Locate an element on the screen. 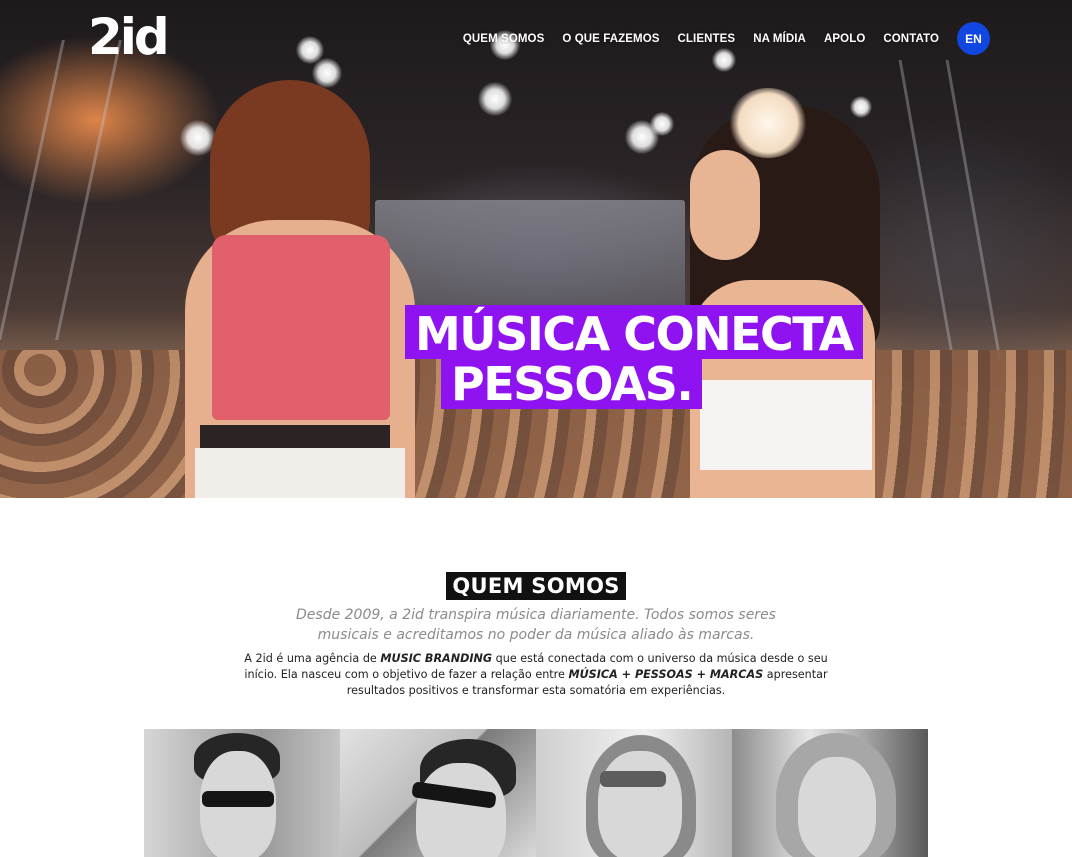 The width and height of the screenshot is (1072, 857). headline-line-2: PESSOAS. is located at coordinates (572, 382).